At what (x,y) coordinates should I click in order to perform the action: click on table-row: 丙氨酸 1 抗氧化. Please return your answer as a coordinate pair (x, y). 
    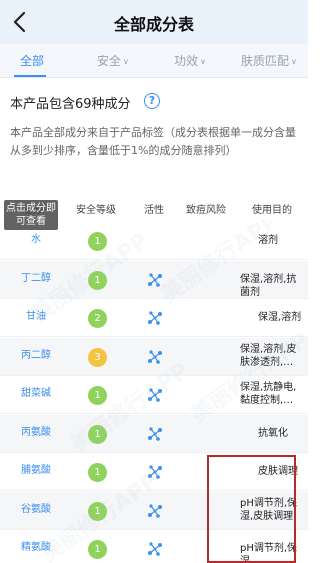
    Looking at the image, I should click on (154, 433).